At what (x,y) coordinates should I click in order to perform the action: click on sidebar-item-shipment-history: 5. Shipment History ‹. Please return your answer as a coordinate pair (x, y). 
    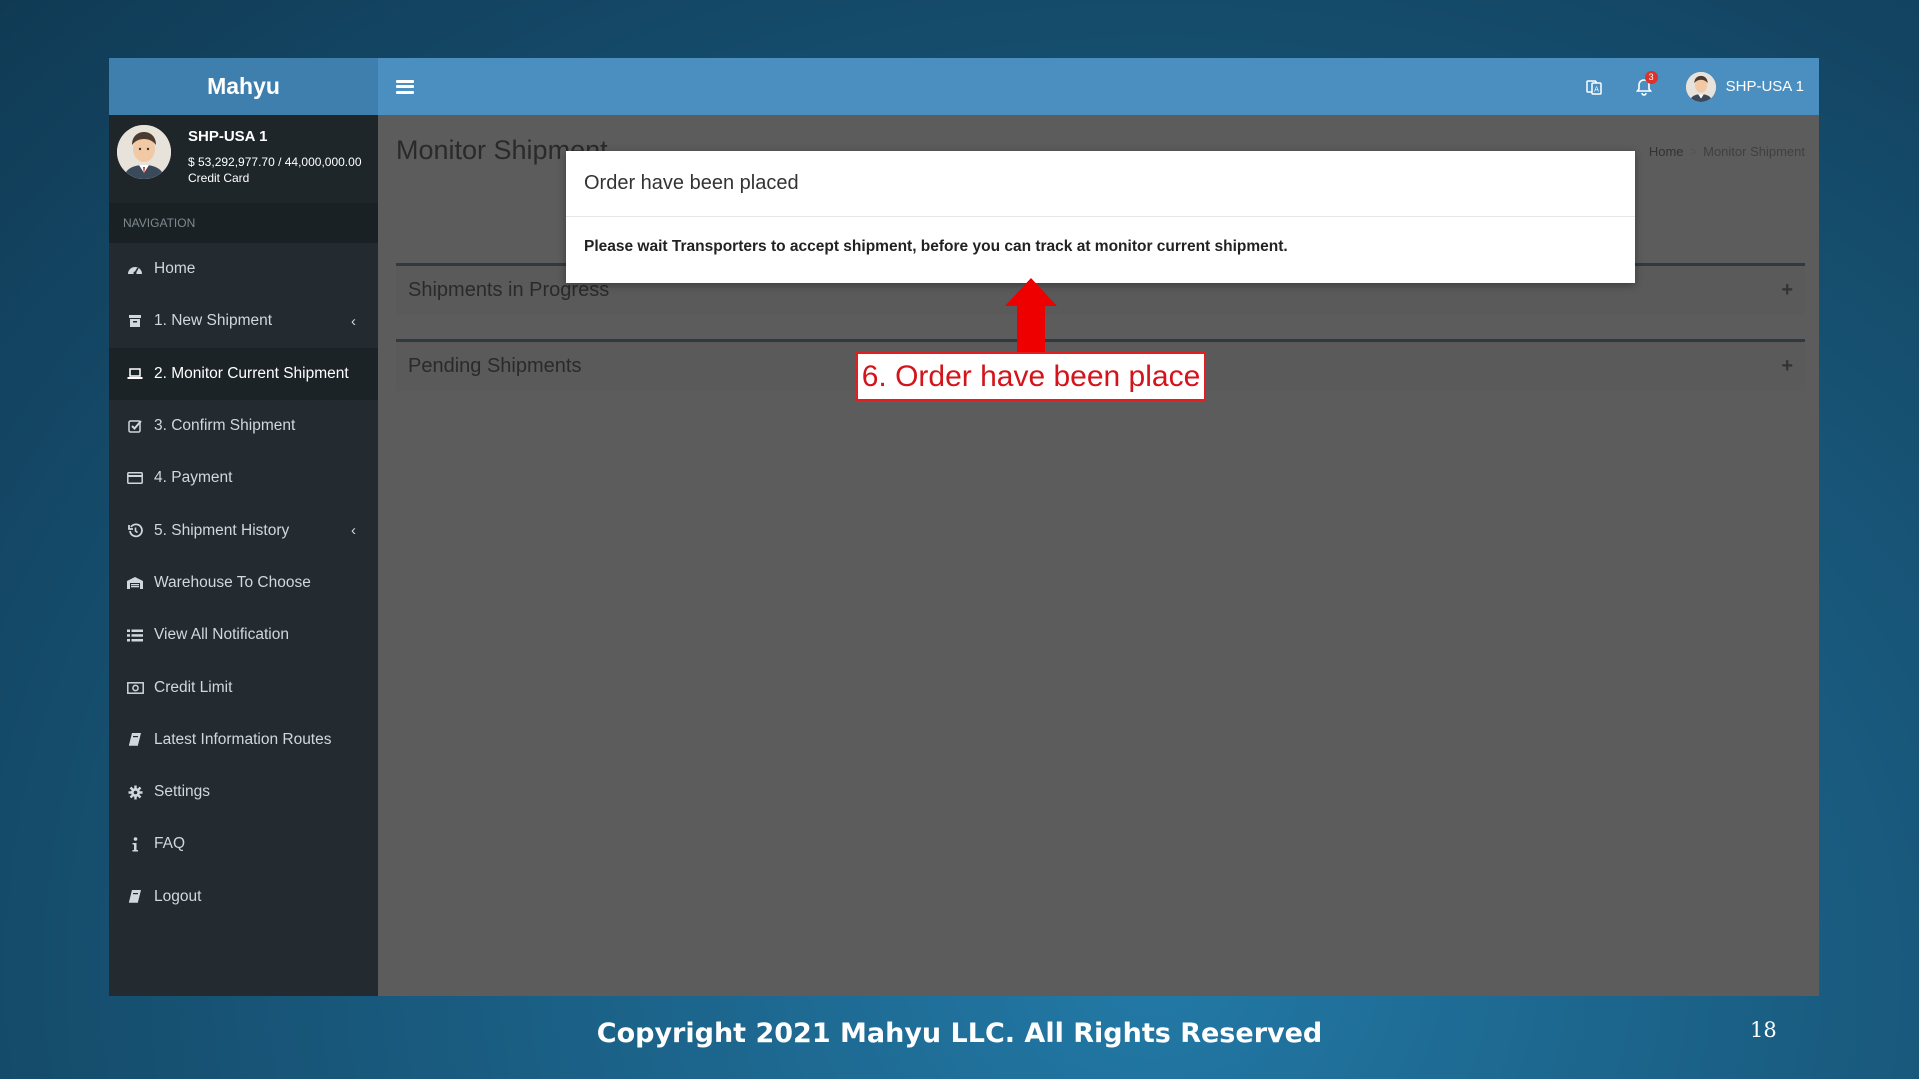
    Looking at the image, I should click on (243, 530).